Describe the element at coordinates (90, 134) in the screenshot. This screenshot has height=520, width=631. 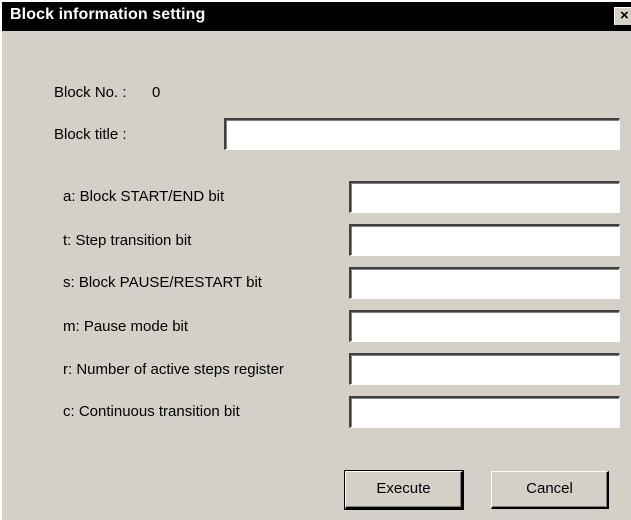
I see `block-title-label: Block title :` at that location.